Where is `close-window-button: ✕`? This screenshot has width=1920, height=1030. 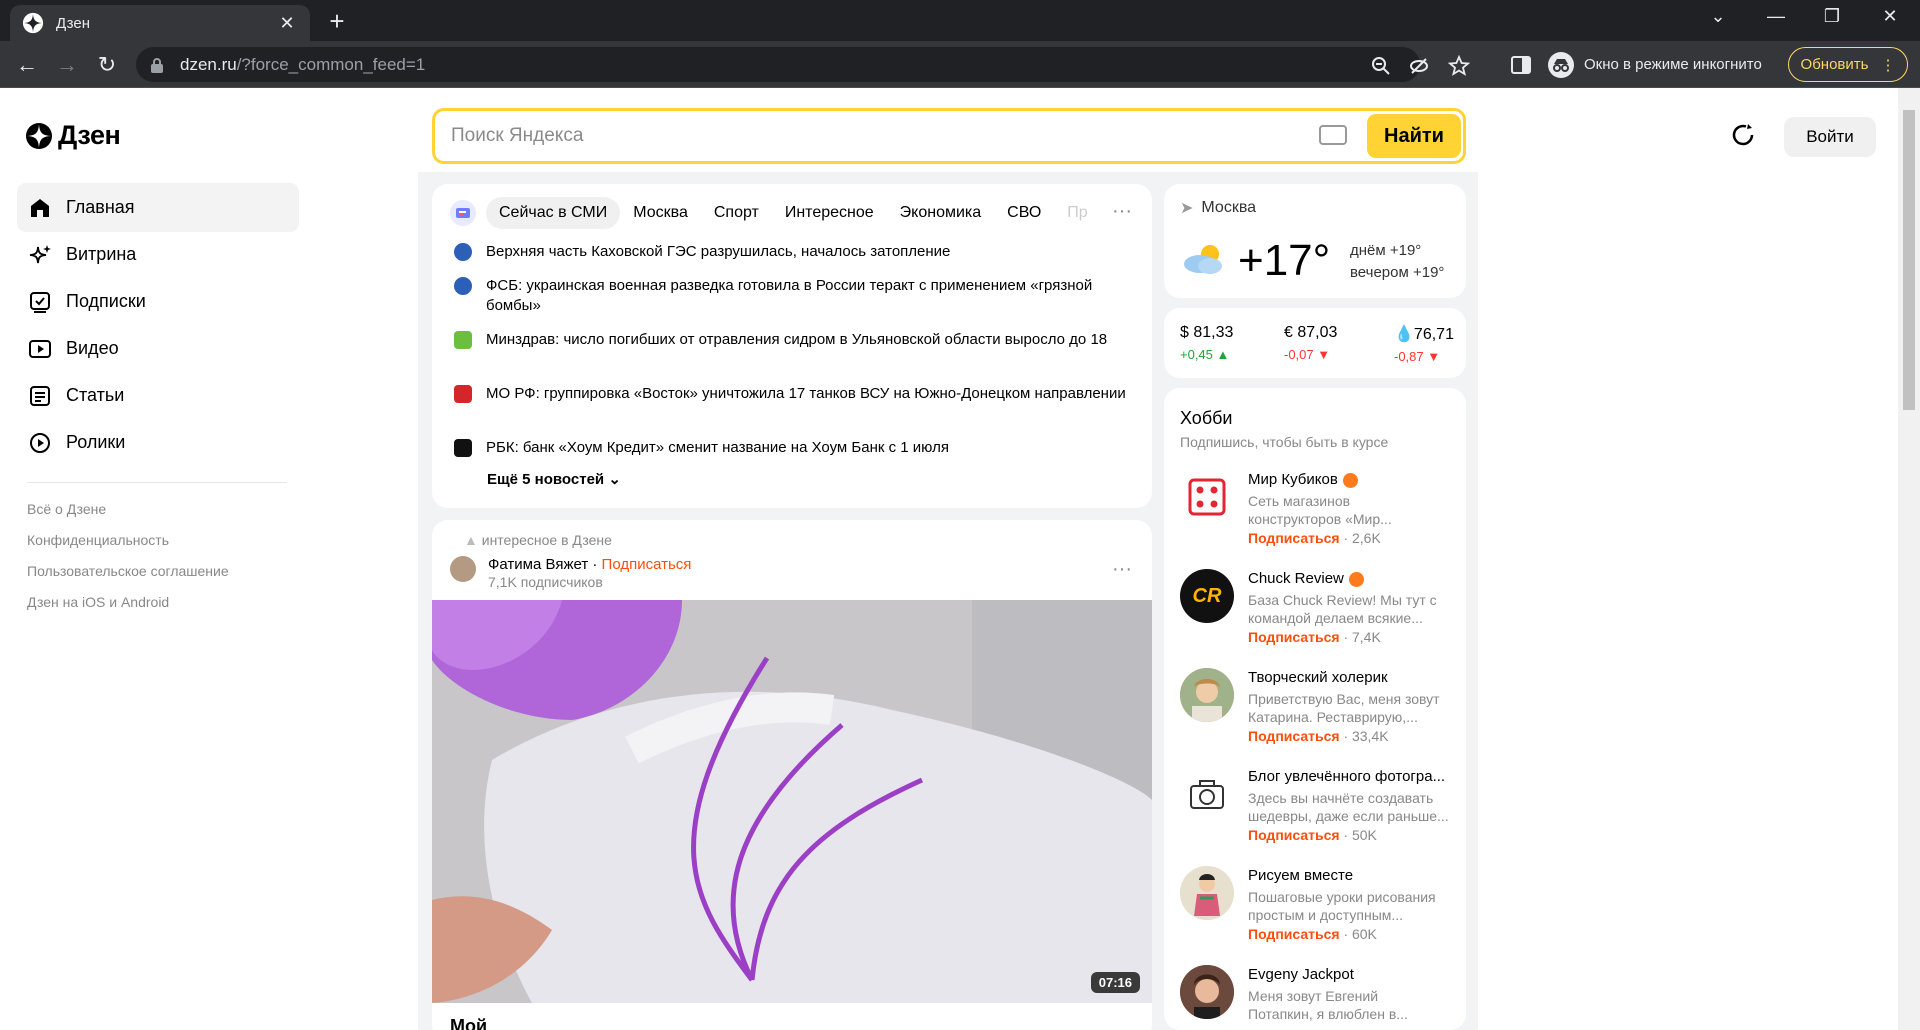 close-window-button: ✕ is located at coordinates (1890, 16).